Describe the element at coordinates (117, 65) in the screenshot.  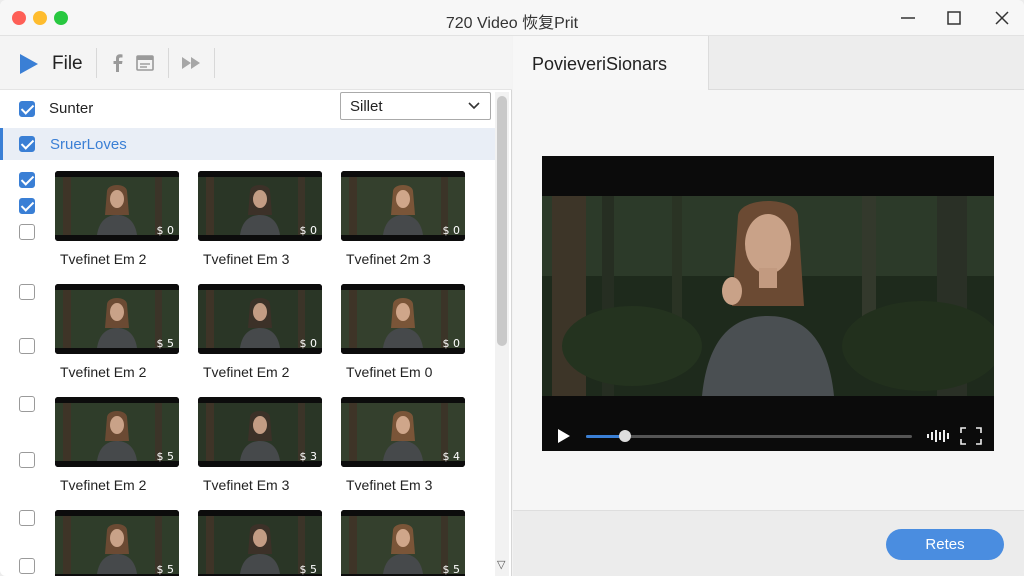
I see `facebook-icon` at that location.